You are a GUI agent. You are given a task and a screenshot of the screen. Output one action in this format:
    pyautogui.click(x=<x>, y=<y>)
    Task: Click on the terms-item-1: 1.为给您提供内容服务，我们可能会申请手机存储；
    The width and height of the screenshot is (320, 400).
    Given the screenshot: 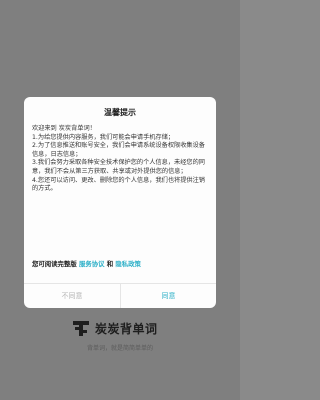 What is the action you would take?
    pyautogui.click(x=103, y=137)
    